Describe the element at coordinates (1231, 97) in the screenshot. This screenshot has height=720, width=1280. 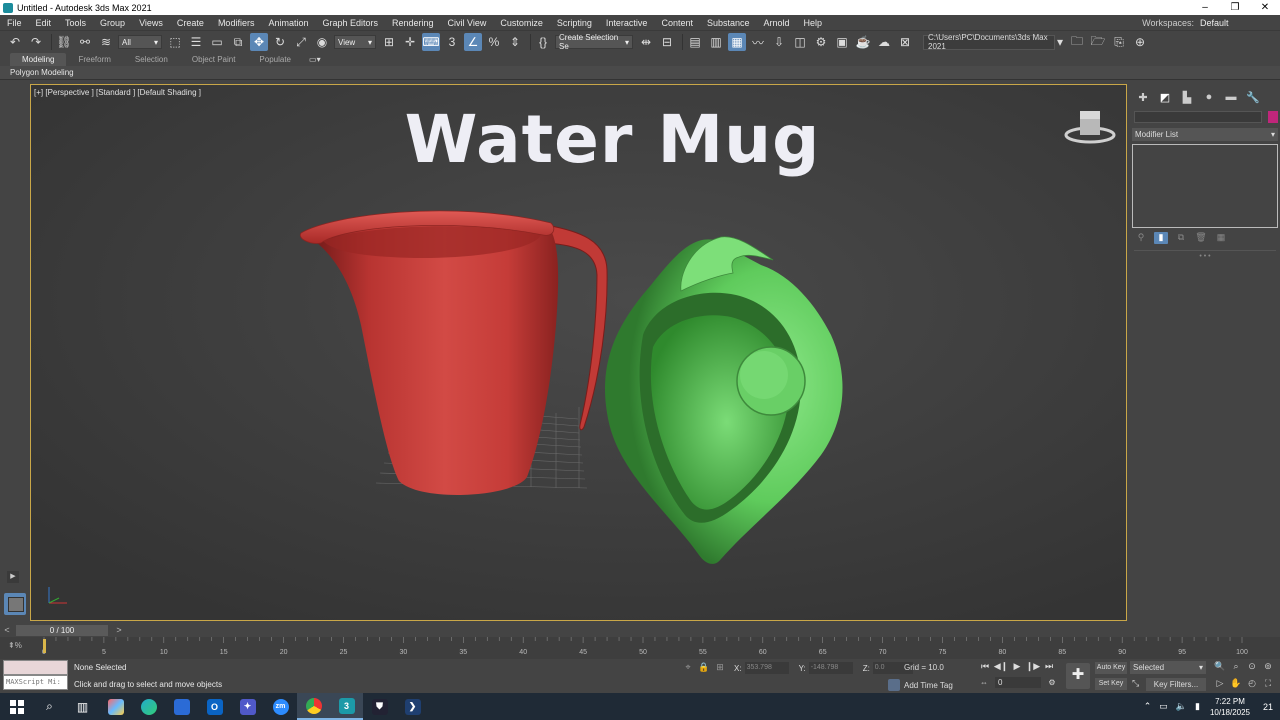
I see `display-tab-icon: ▬` at that location.